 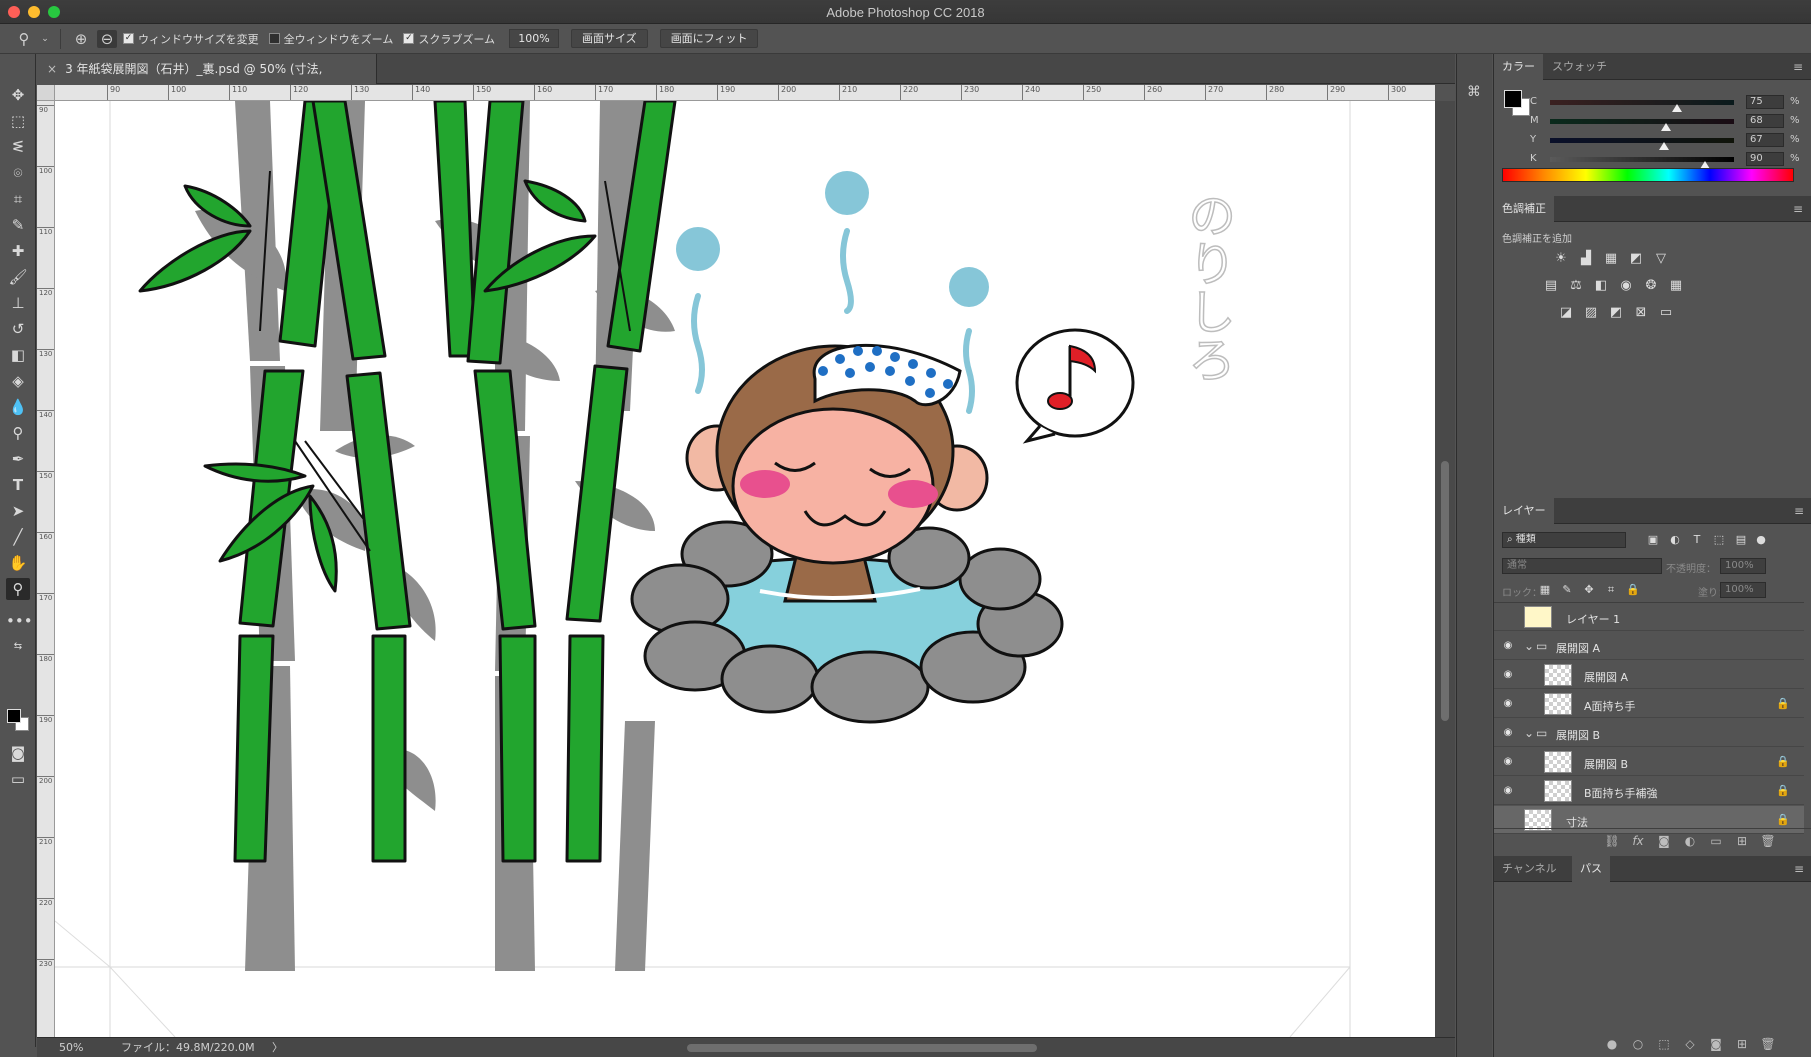 What do you see at coordinates (1651, 286) in the screenshot?
I see `channel-mixer-icon: ❂` at bounding box center [1651, 286].